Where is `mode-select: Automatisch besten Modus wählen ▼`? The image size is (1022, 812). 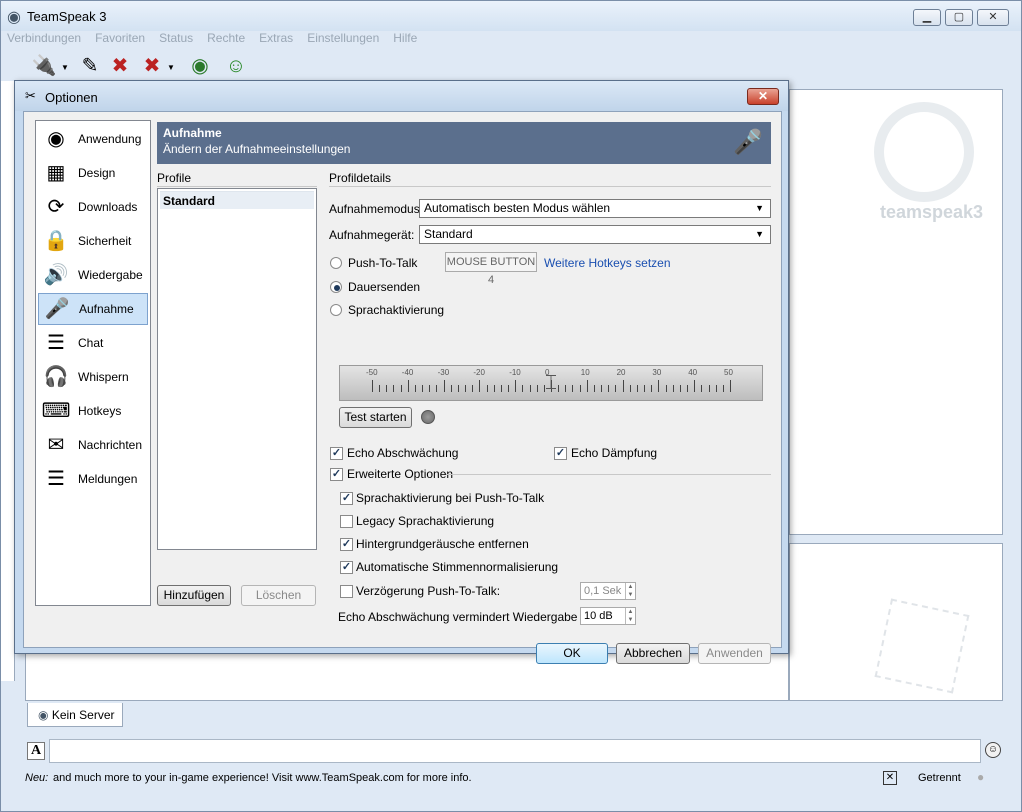
mode-select: Automatisch besten Modus wählen ▼ is located at coordinates (595, 208).